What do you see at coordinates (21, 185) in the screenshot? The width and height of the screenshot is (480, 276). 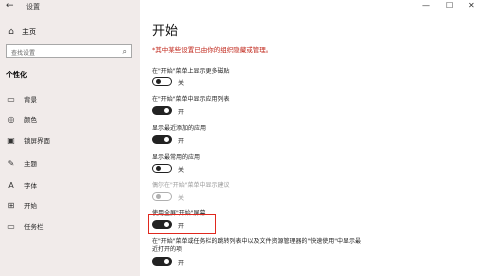 I see `sidebar-item-fonts: A 字体` at bounding box center [21, 185].